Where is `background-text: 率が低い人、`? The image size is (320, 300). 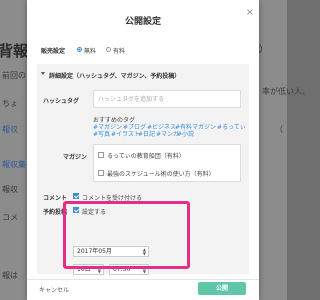
background-text: 率が低い人、 is located at coordinates (286, 91).